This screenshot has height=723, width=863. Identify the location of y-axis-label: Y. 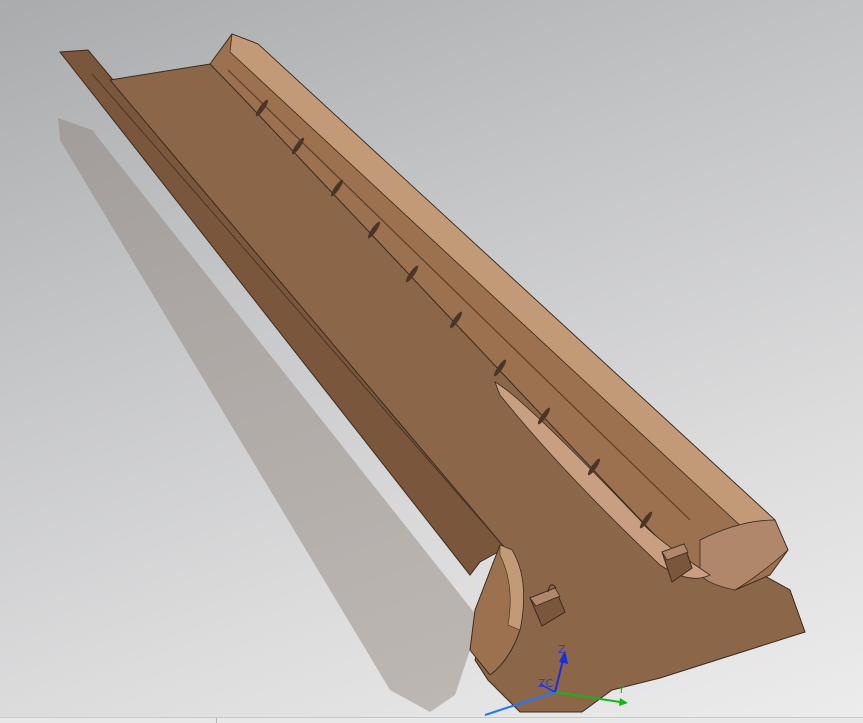
(621, 689).